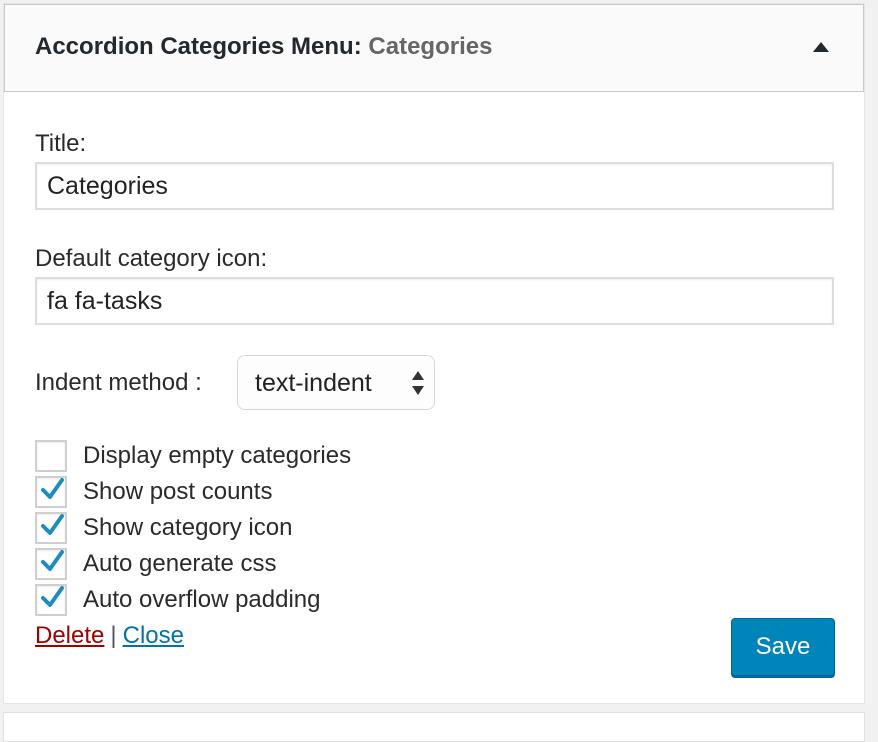 The height and width of the screenshot is (742, 878). I want to click on default-icon-input, so click(434, 301).